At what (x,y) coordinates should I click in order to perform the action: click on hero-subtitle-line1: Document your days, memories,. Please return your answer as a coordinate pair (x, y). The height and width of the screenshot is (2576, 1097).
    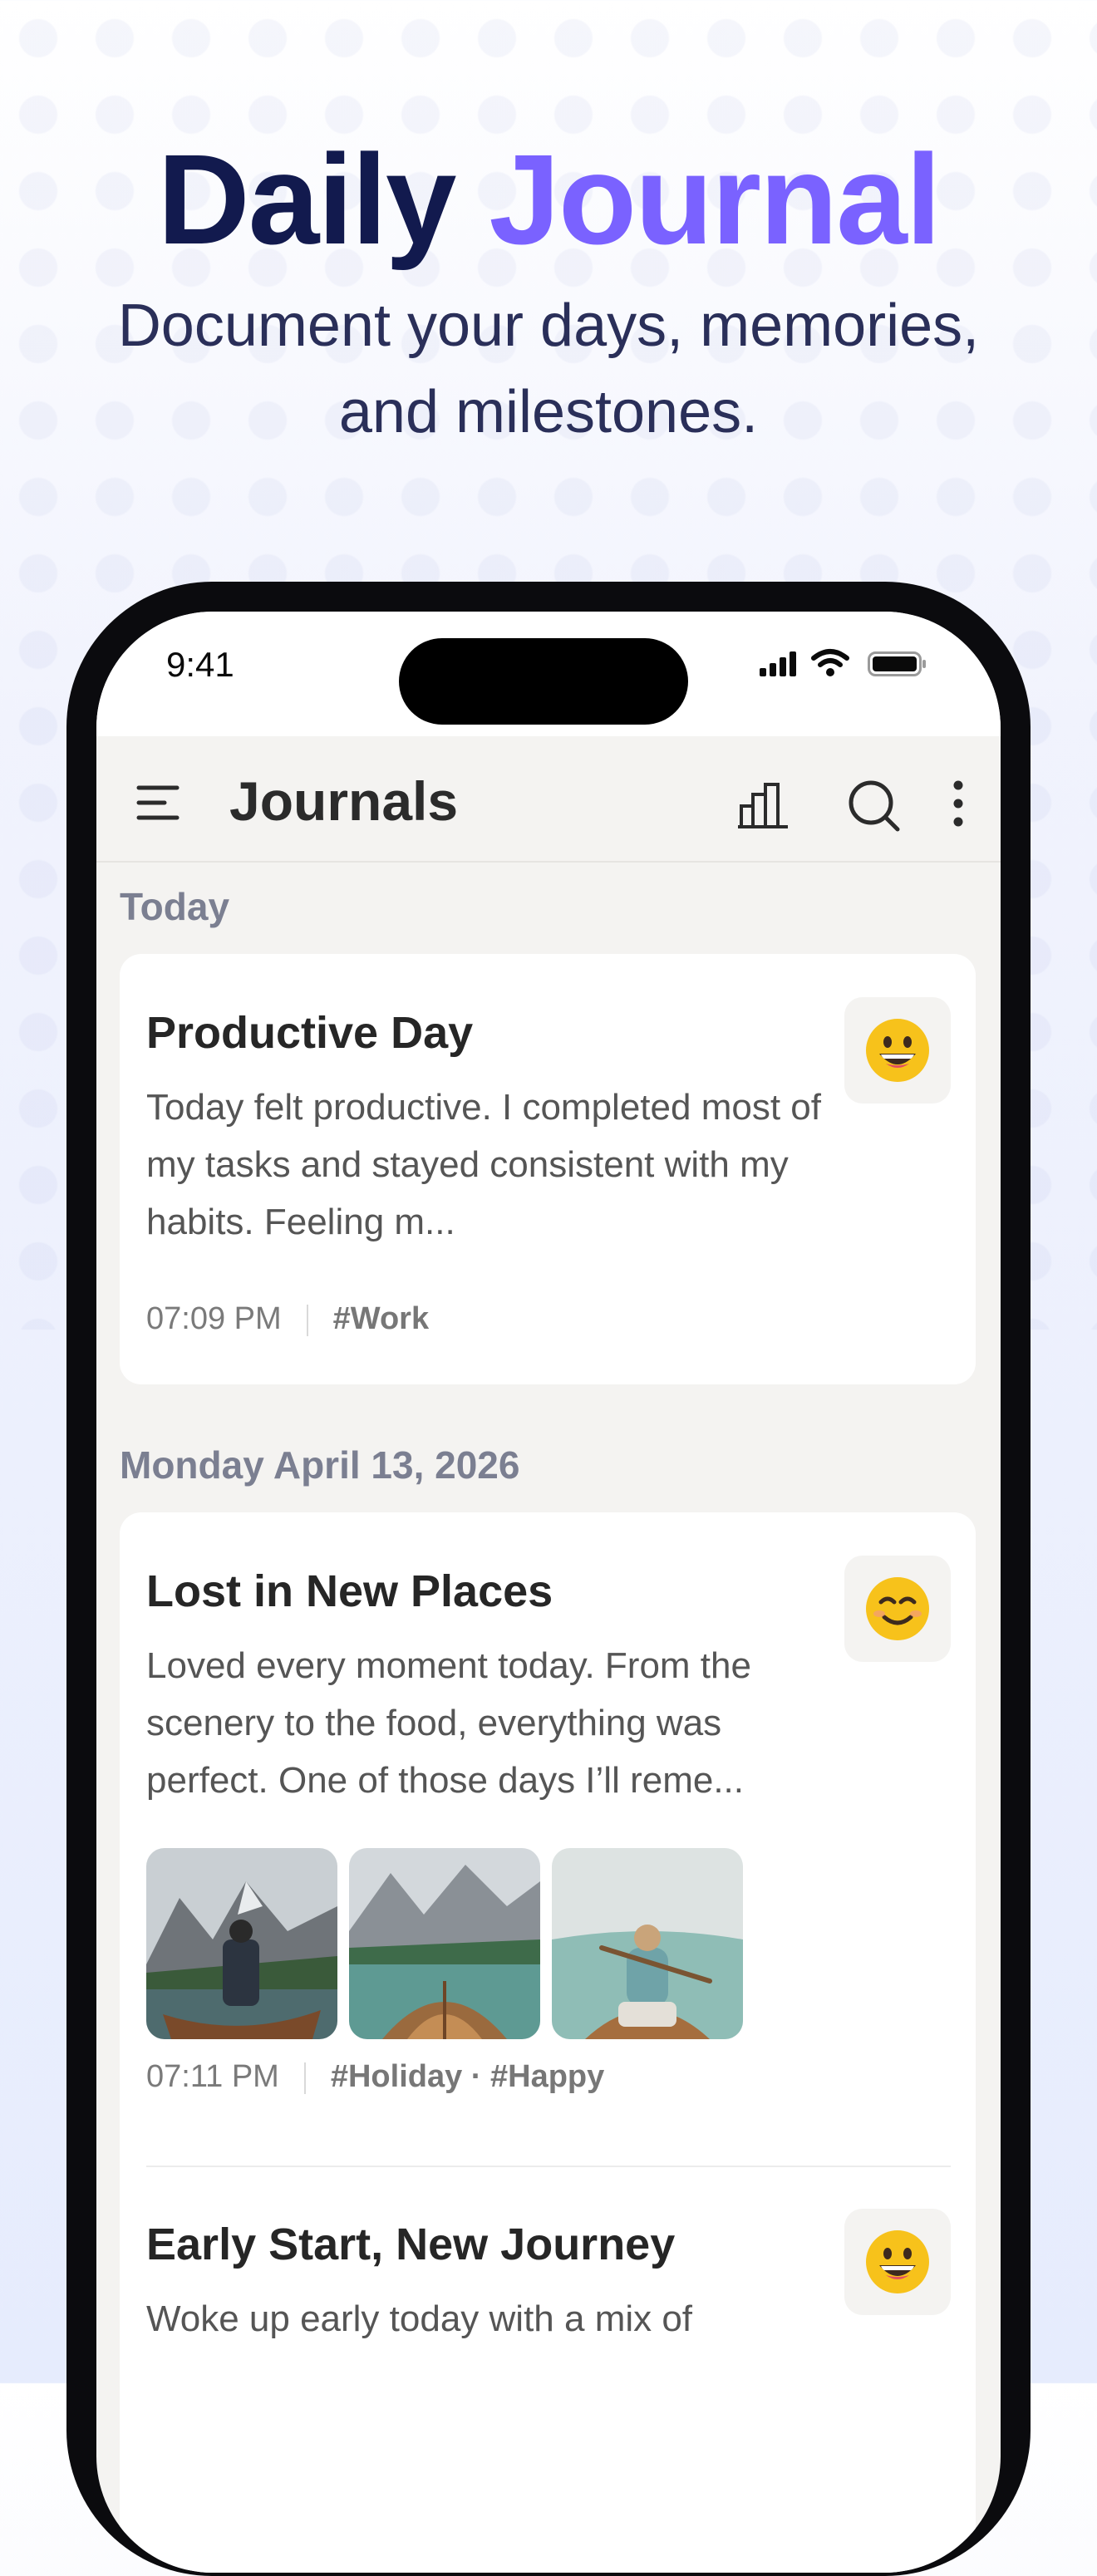
    Looking at the image, I should click on (548, 326).